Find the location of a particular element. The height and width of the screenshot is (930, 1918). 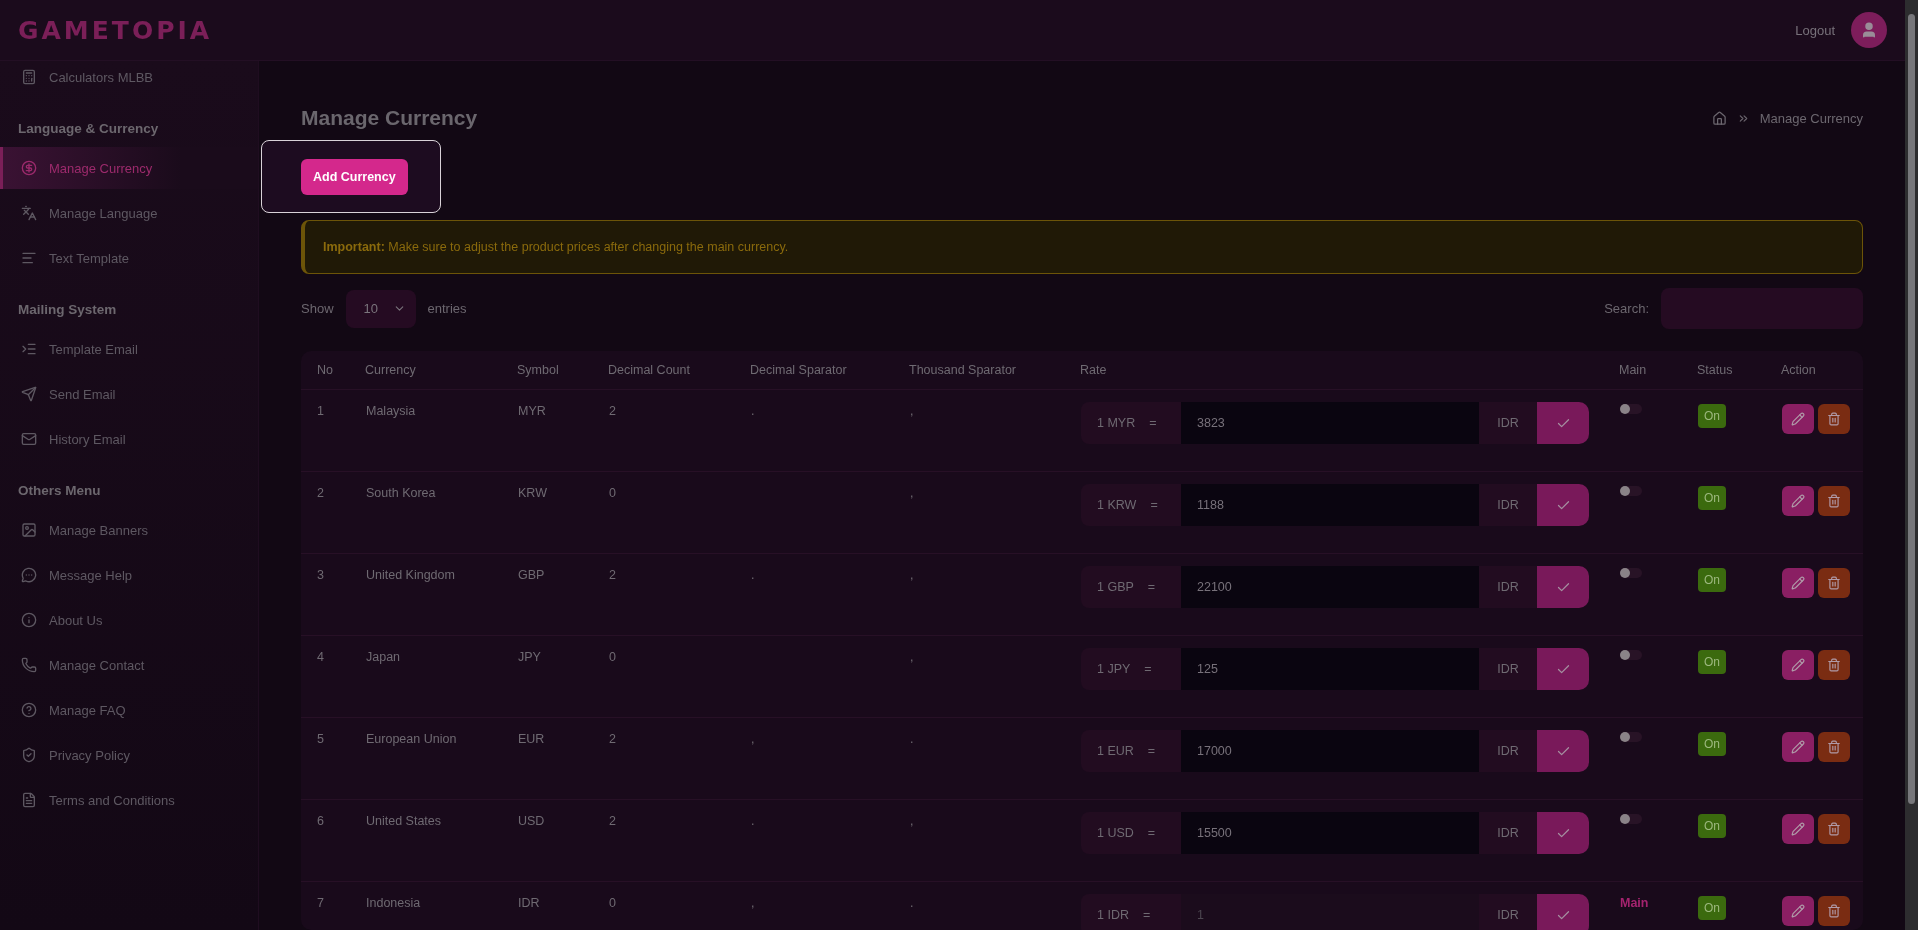

rate-input: 17000 is located at coordinates (1330, 751).